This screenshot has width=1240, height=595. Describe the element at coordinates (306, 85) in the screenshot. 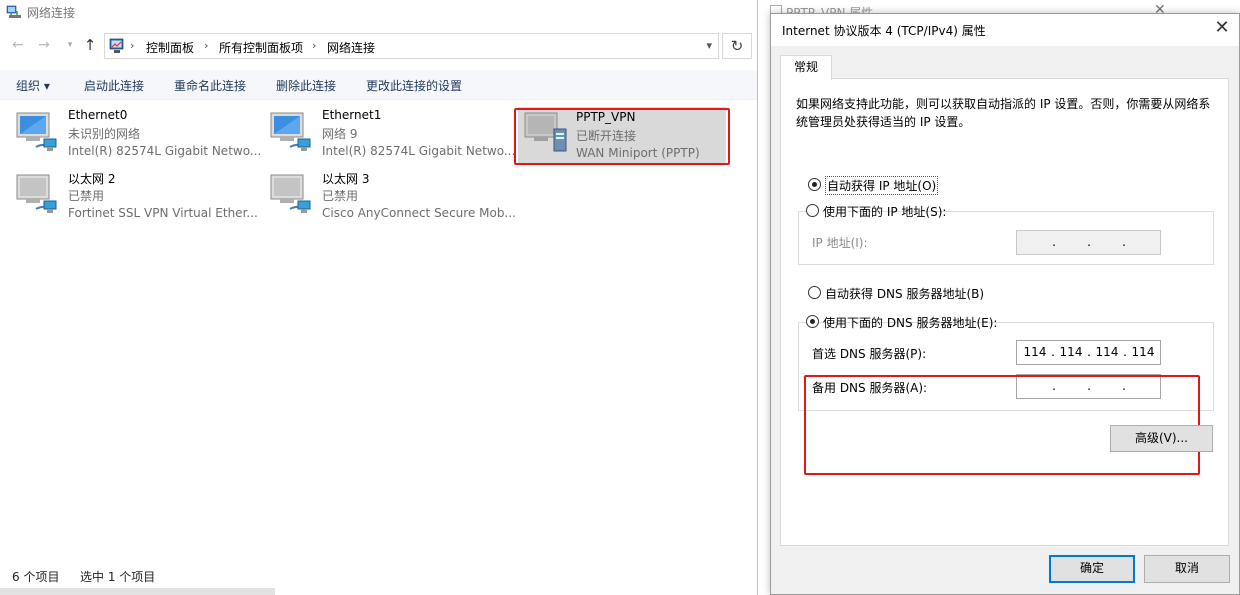

I see `delete-connection-button: 删除此连接` at that location.